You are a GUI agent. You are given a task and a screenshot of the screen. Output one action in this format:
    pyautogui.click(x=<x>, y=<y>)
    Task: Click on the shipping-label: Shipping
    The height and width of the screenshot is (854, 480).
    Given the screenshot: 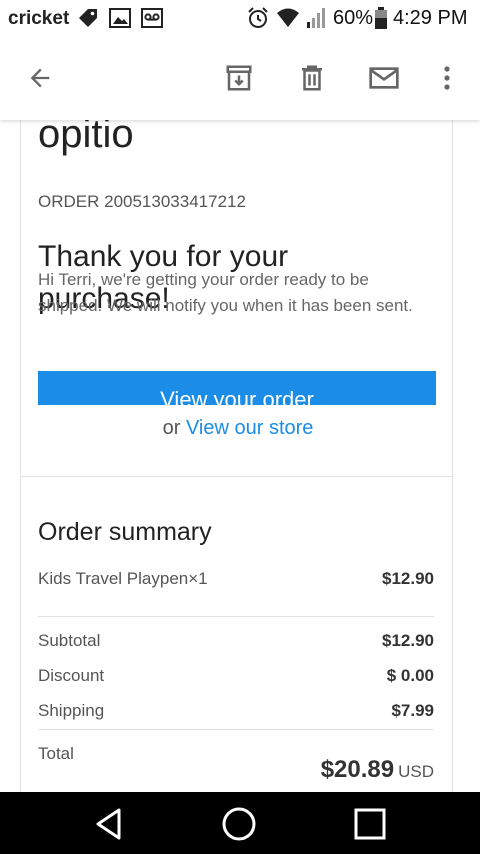 What is the action you would take?
    pyautogui.click(x=71, y=710)
    